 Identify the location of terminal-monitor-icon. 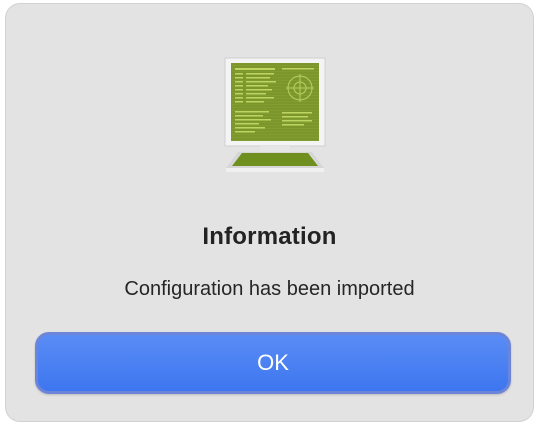
(275, 114).